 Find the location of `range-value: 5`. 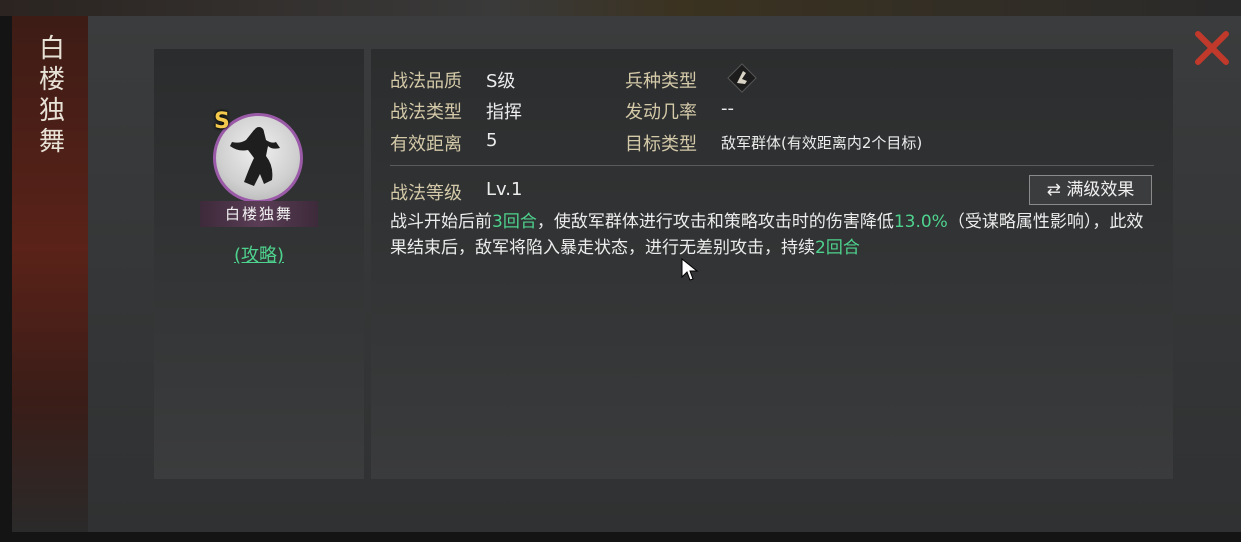

range-value: 5 is located at coordinates (492, 140).